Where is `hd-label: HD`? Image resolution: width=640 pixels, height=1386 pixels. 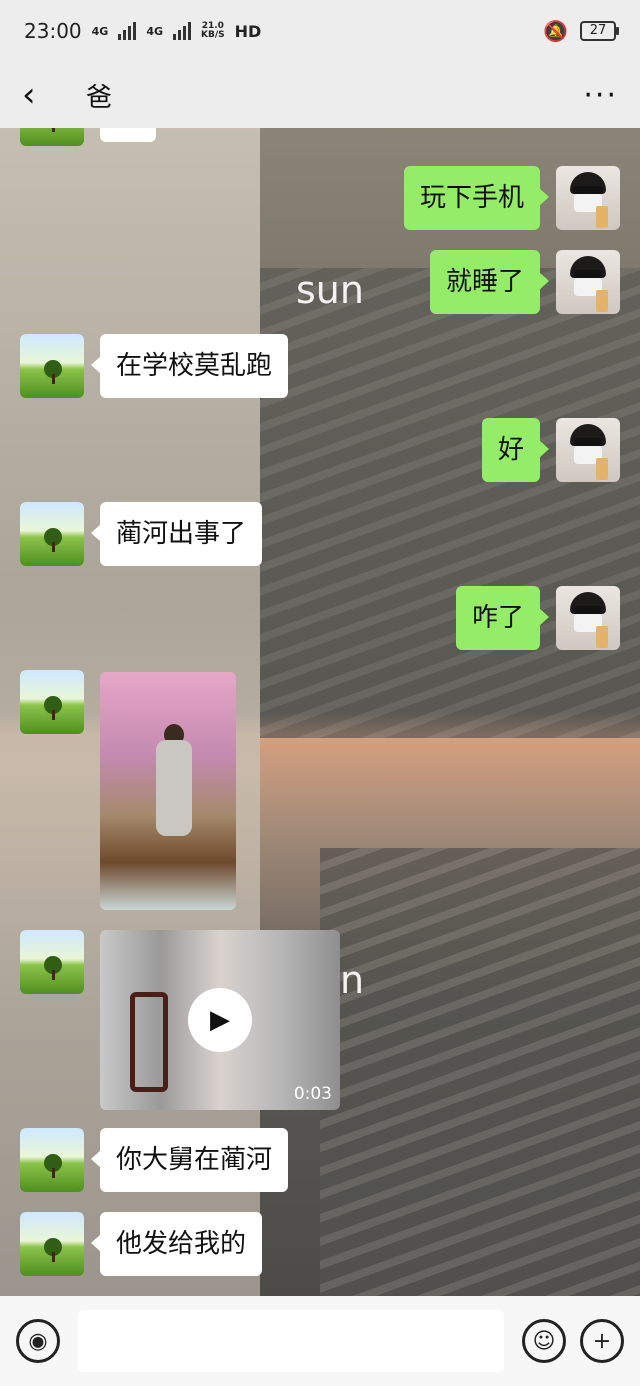 hd-label: HD is located at coordinates (248, 31).